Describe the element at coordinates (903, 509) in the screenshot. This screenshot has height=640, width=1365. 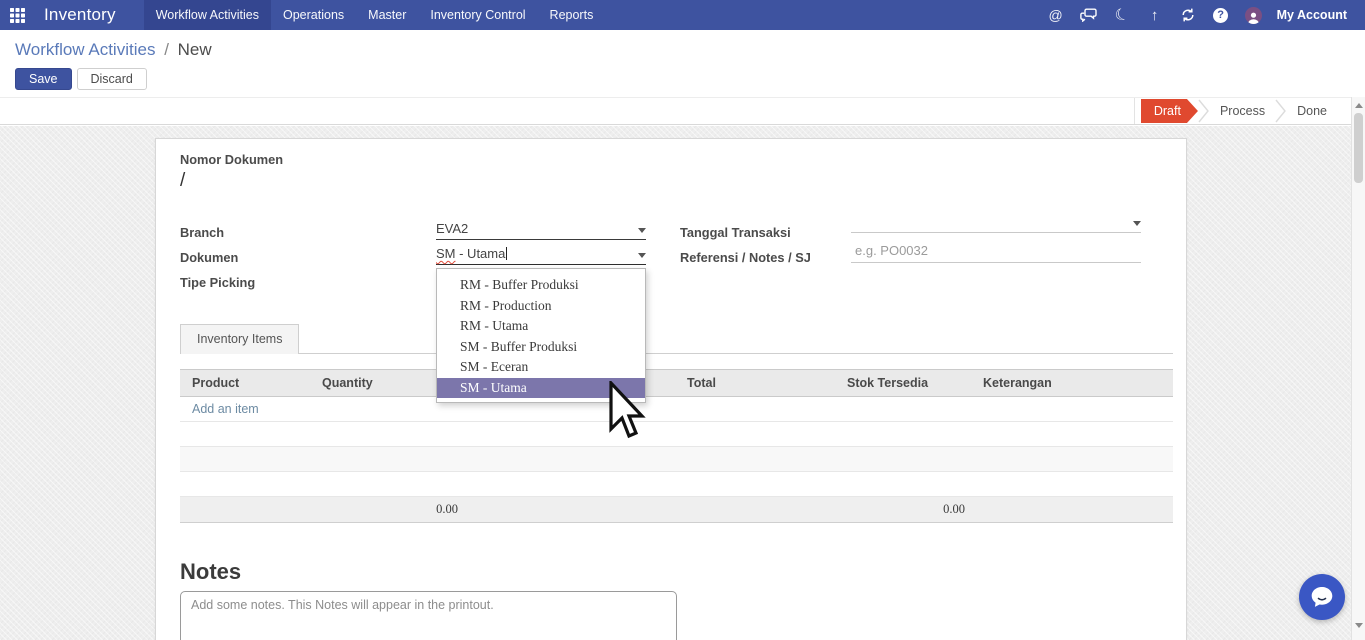
I see `total-stok-tersedia: 0.00` at that location.